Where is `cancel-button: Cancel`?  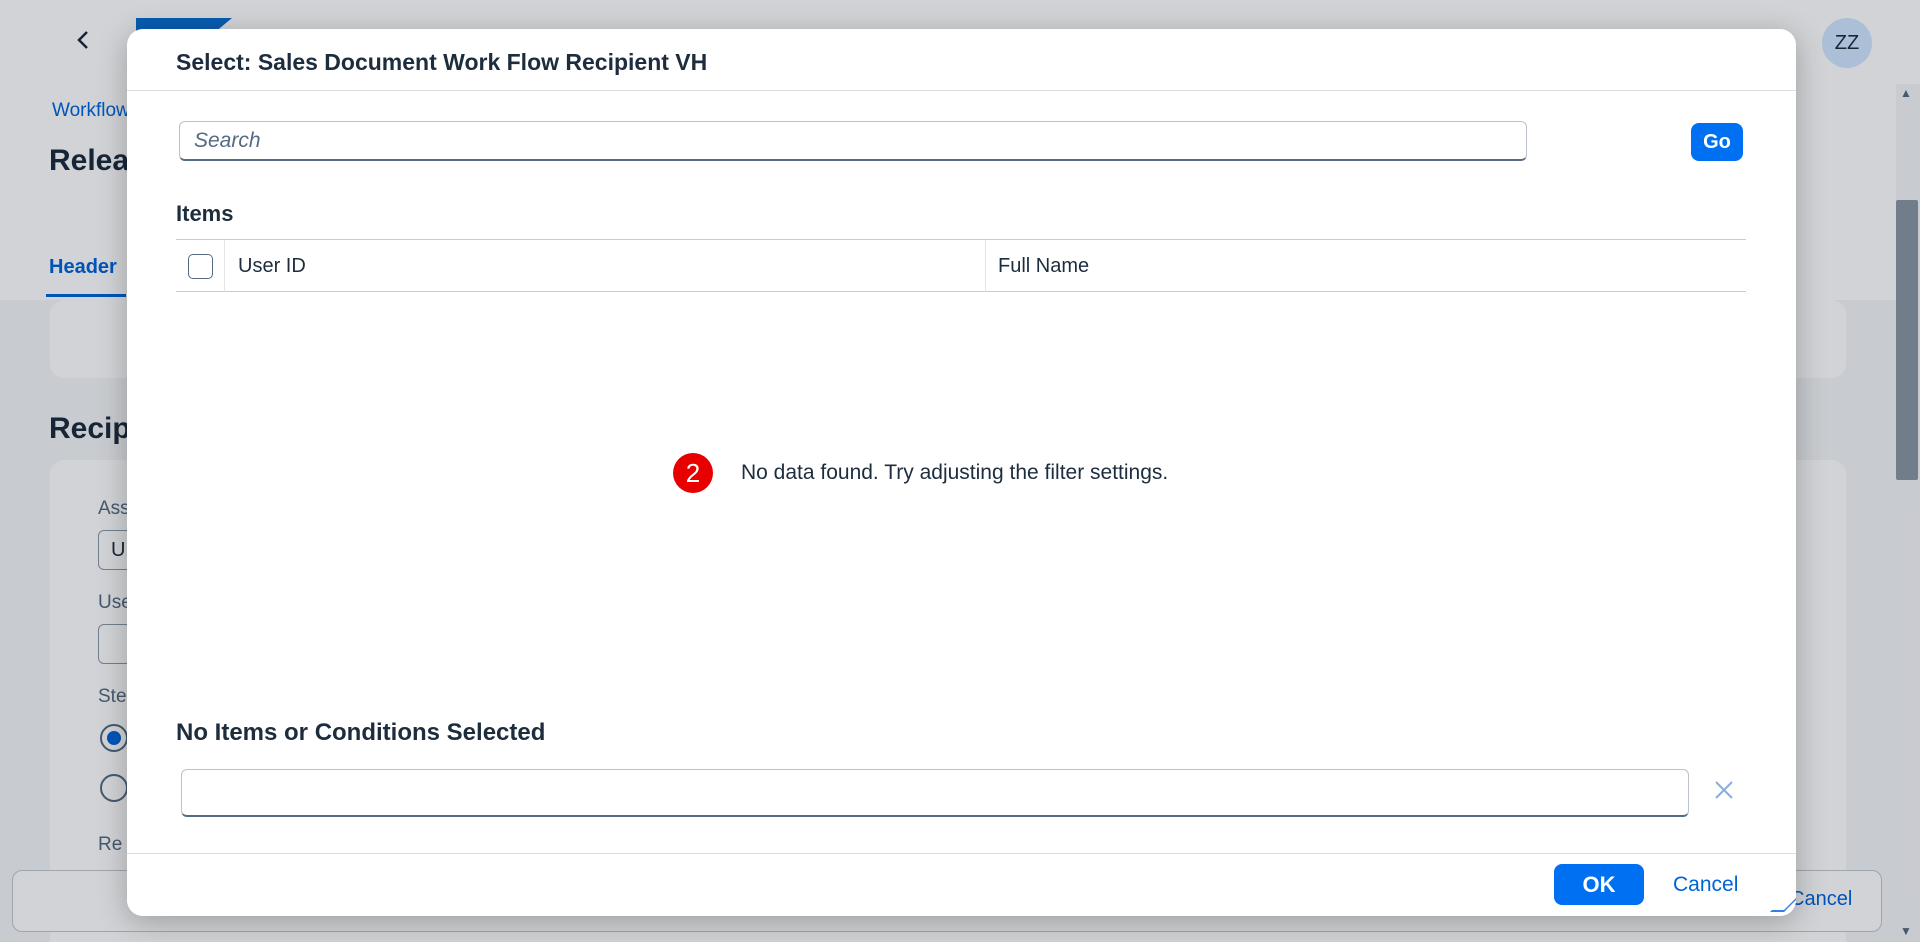
cancel-button: Cancel is located at coordinates (1705, 884).